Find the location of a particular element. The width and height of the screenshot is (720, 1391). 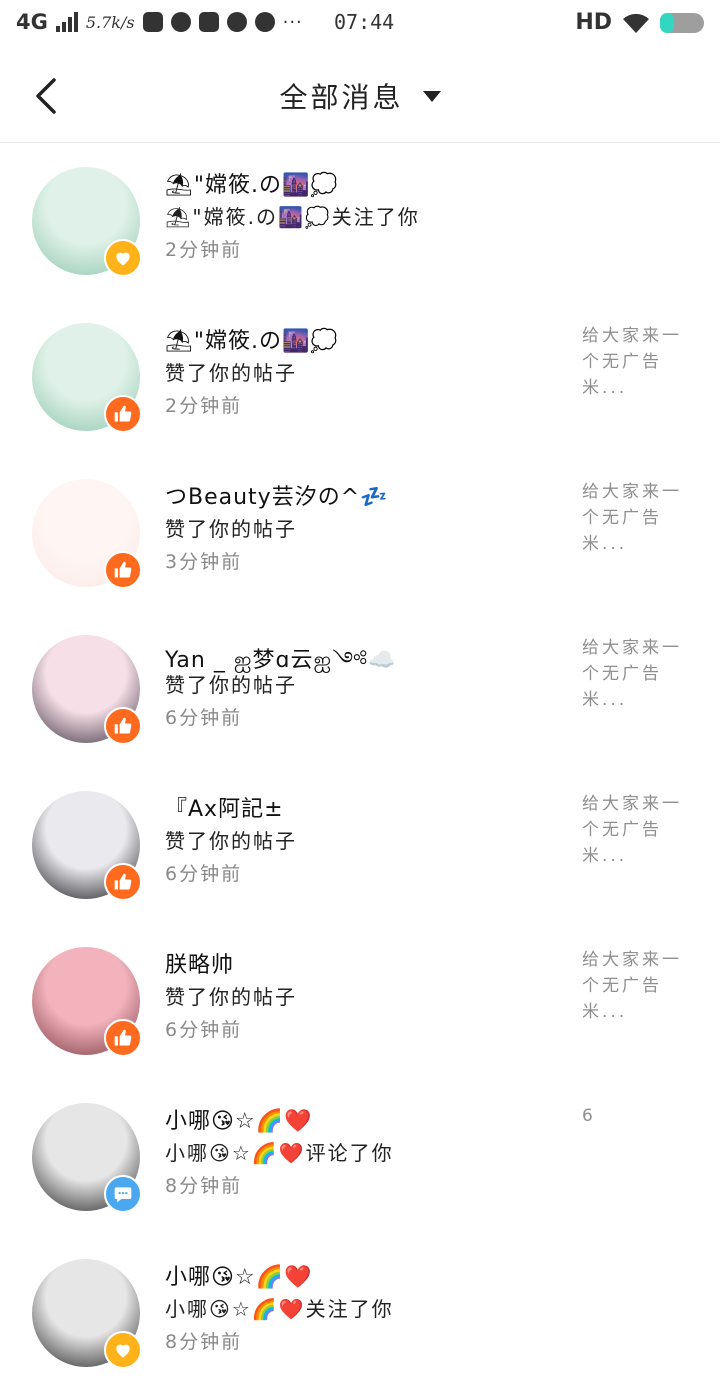

message-item: 小哪😘☆🌈❤️ 小哪😘☆🌈❤️关注了你 8分钟前 is located at coordinates (360, 1313).